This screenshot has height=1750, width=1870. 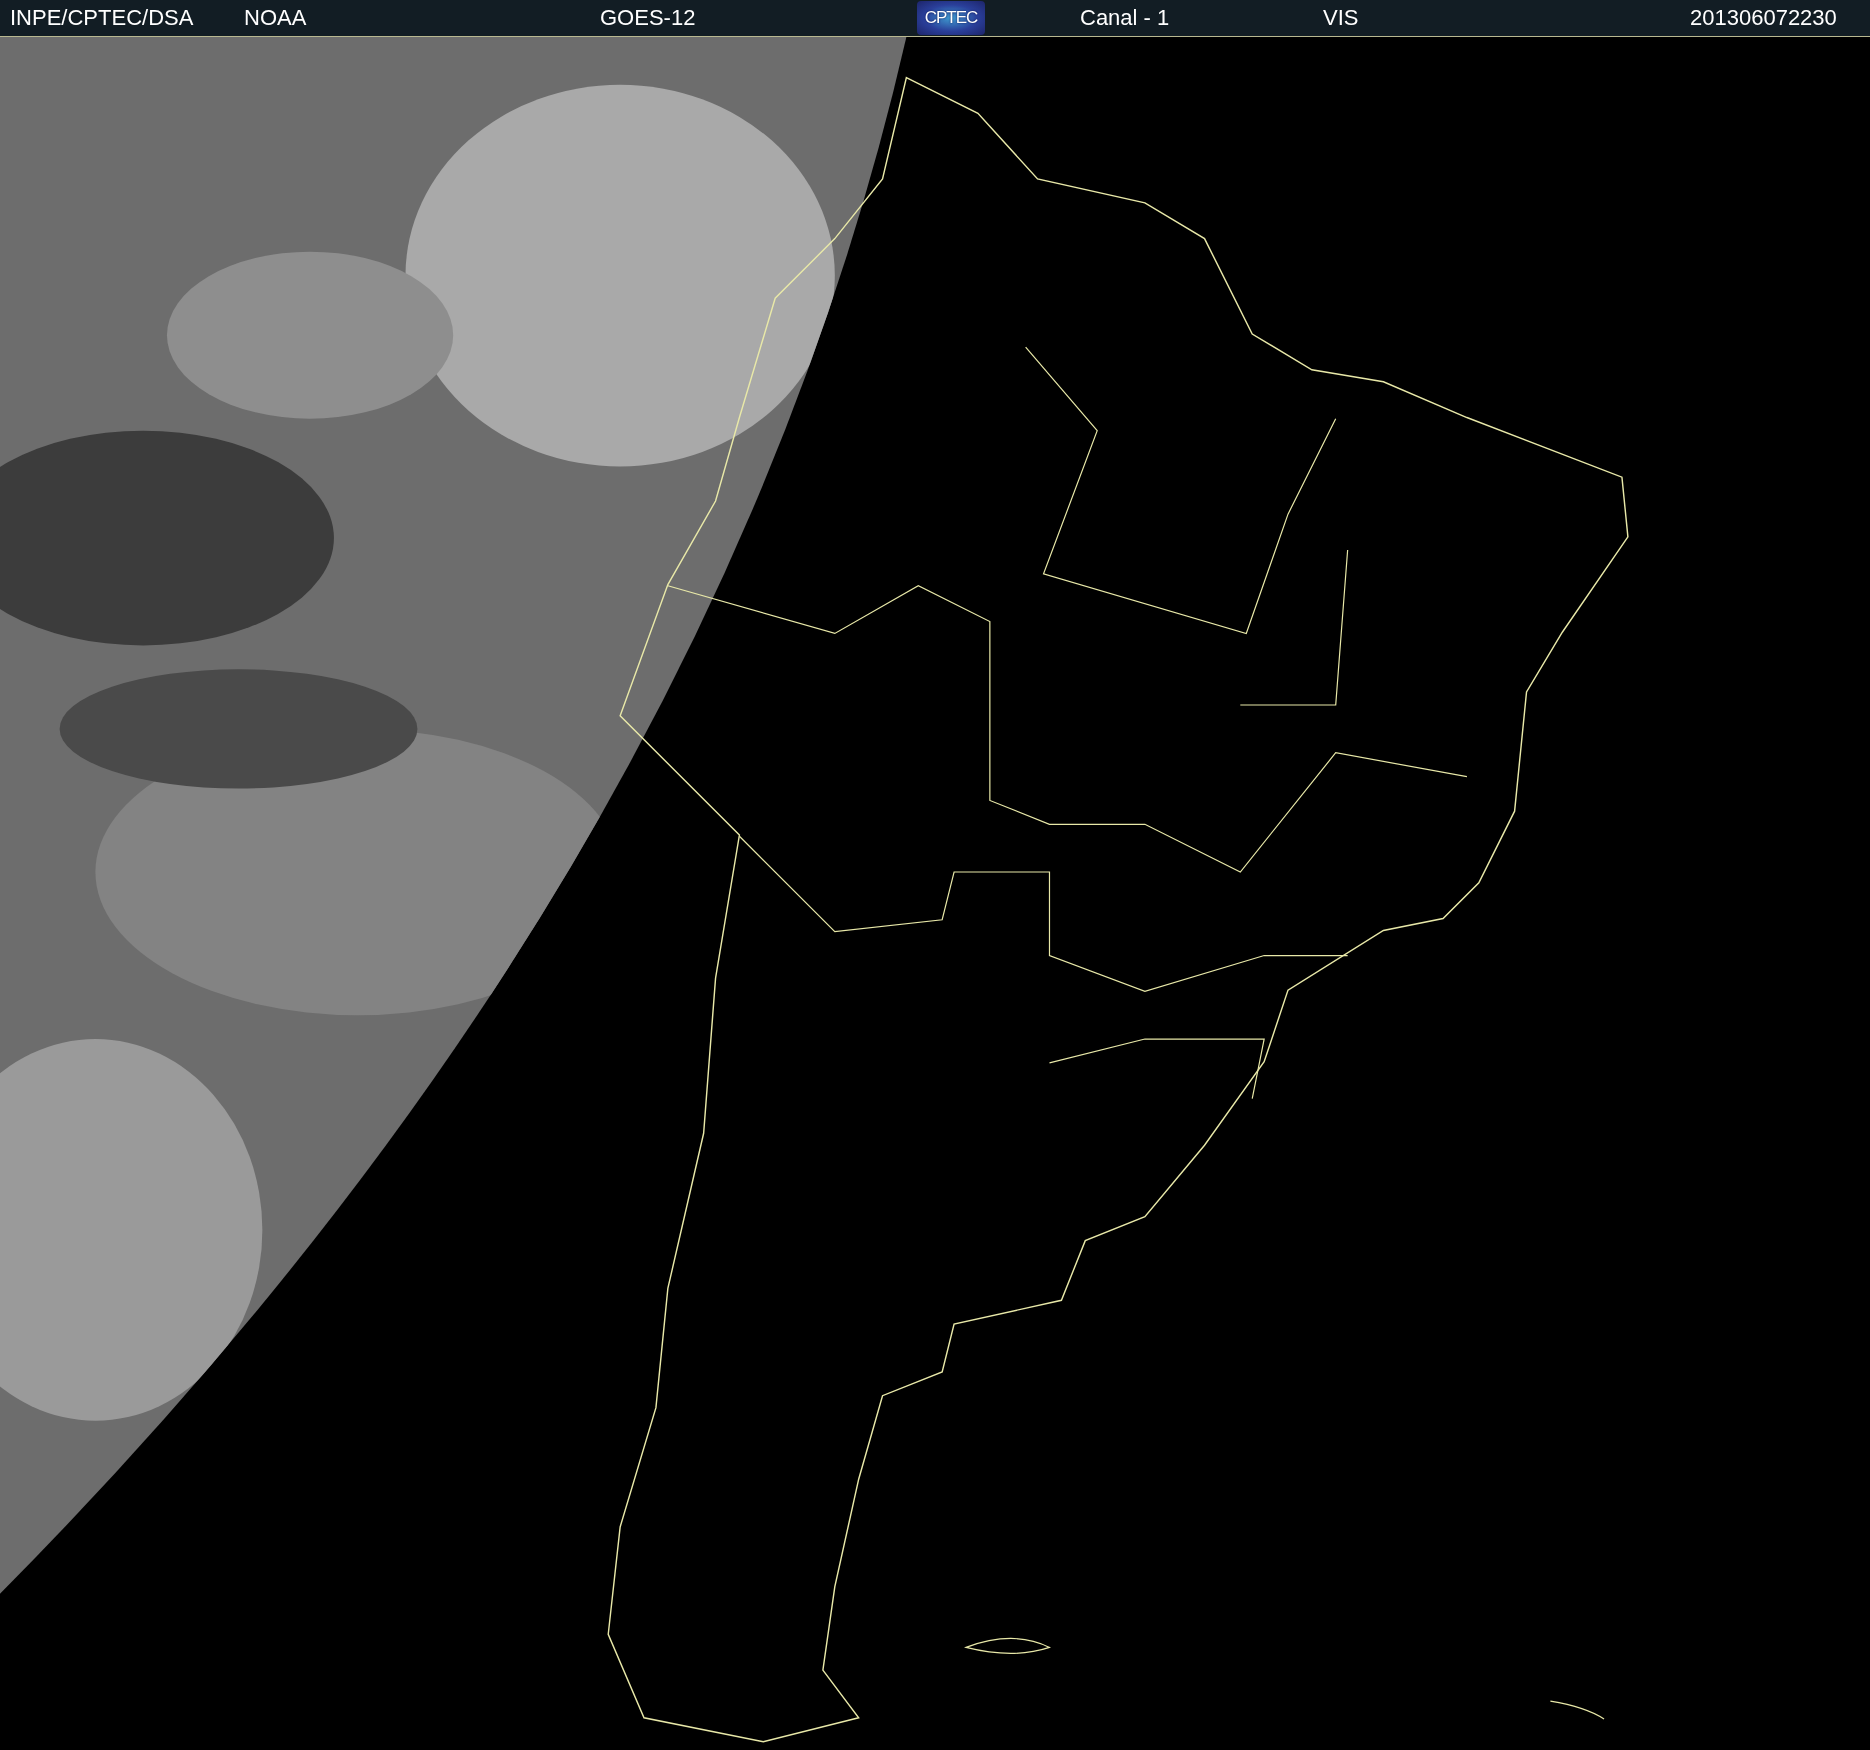 What do you see at coordinates (276, 18) in the screenshot?
I see `agency-label: NOAA` at bounding box center [276, 18].